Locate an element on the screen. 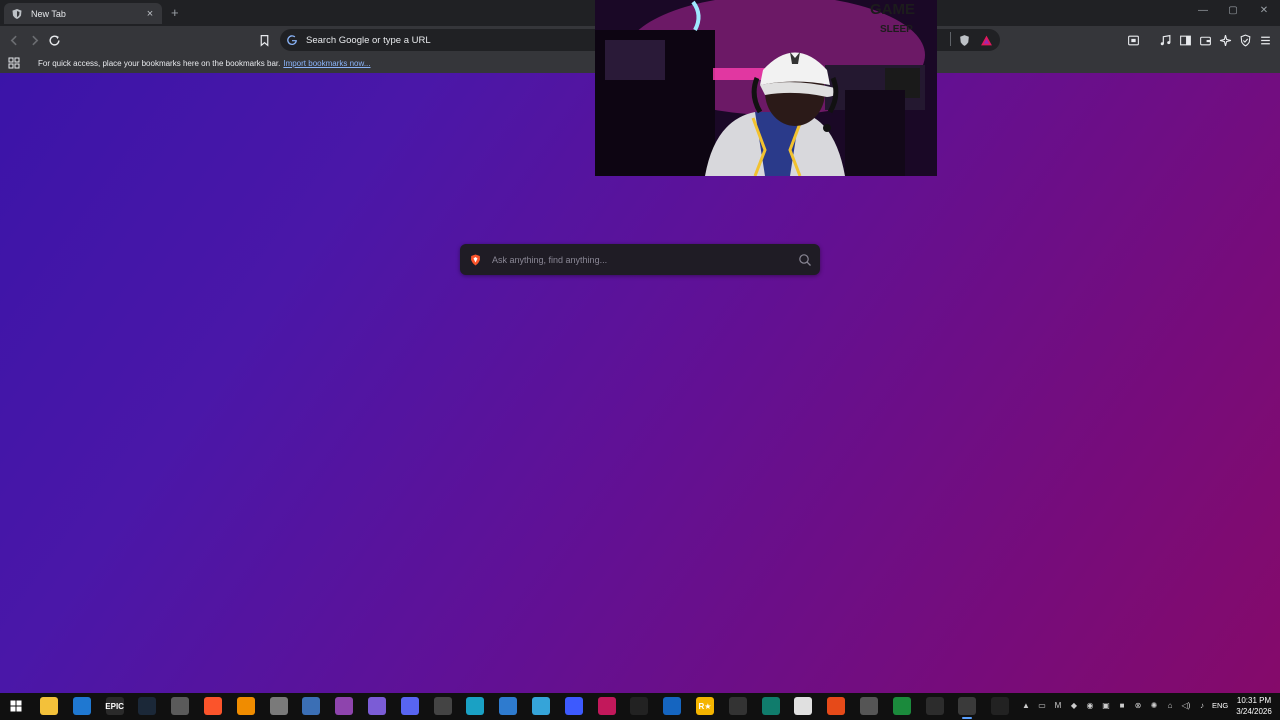  taskbar-media-icon is located at coordinates (737, 706).